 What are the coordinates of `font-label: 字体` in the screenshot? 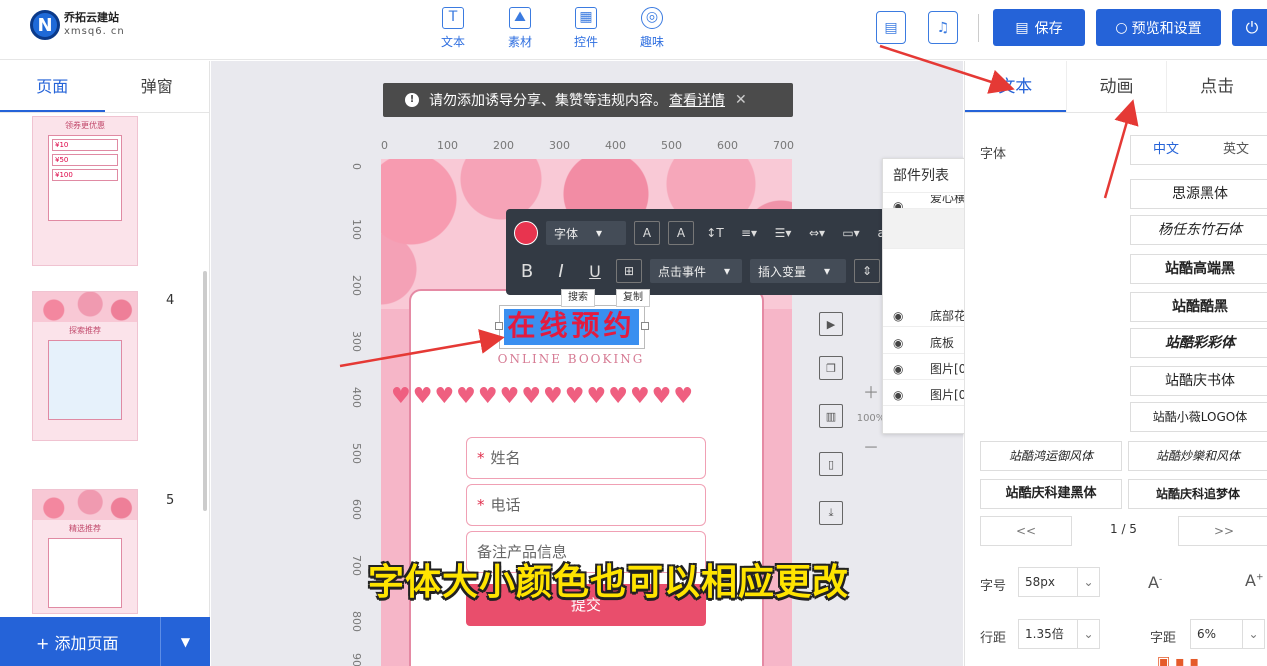 It's located at (993, 154).